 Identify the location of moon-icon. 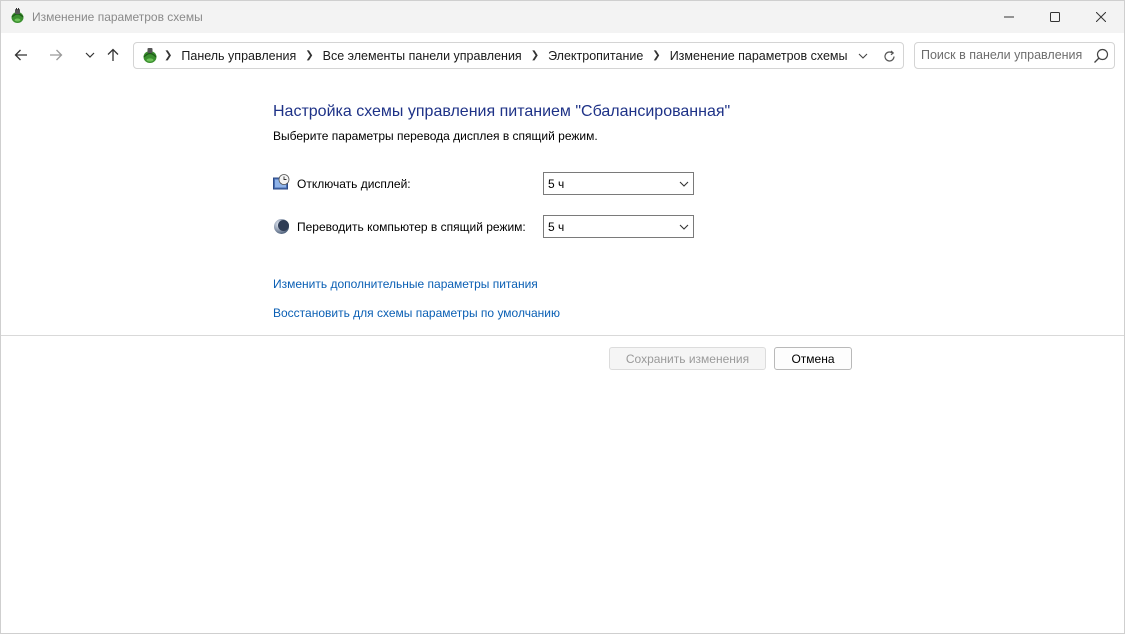
(281, 226).